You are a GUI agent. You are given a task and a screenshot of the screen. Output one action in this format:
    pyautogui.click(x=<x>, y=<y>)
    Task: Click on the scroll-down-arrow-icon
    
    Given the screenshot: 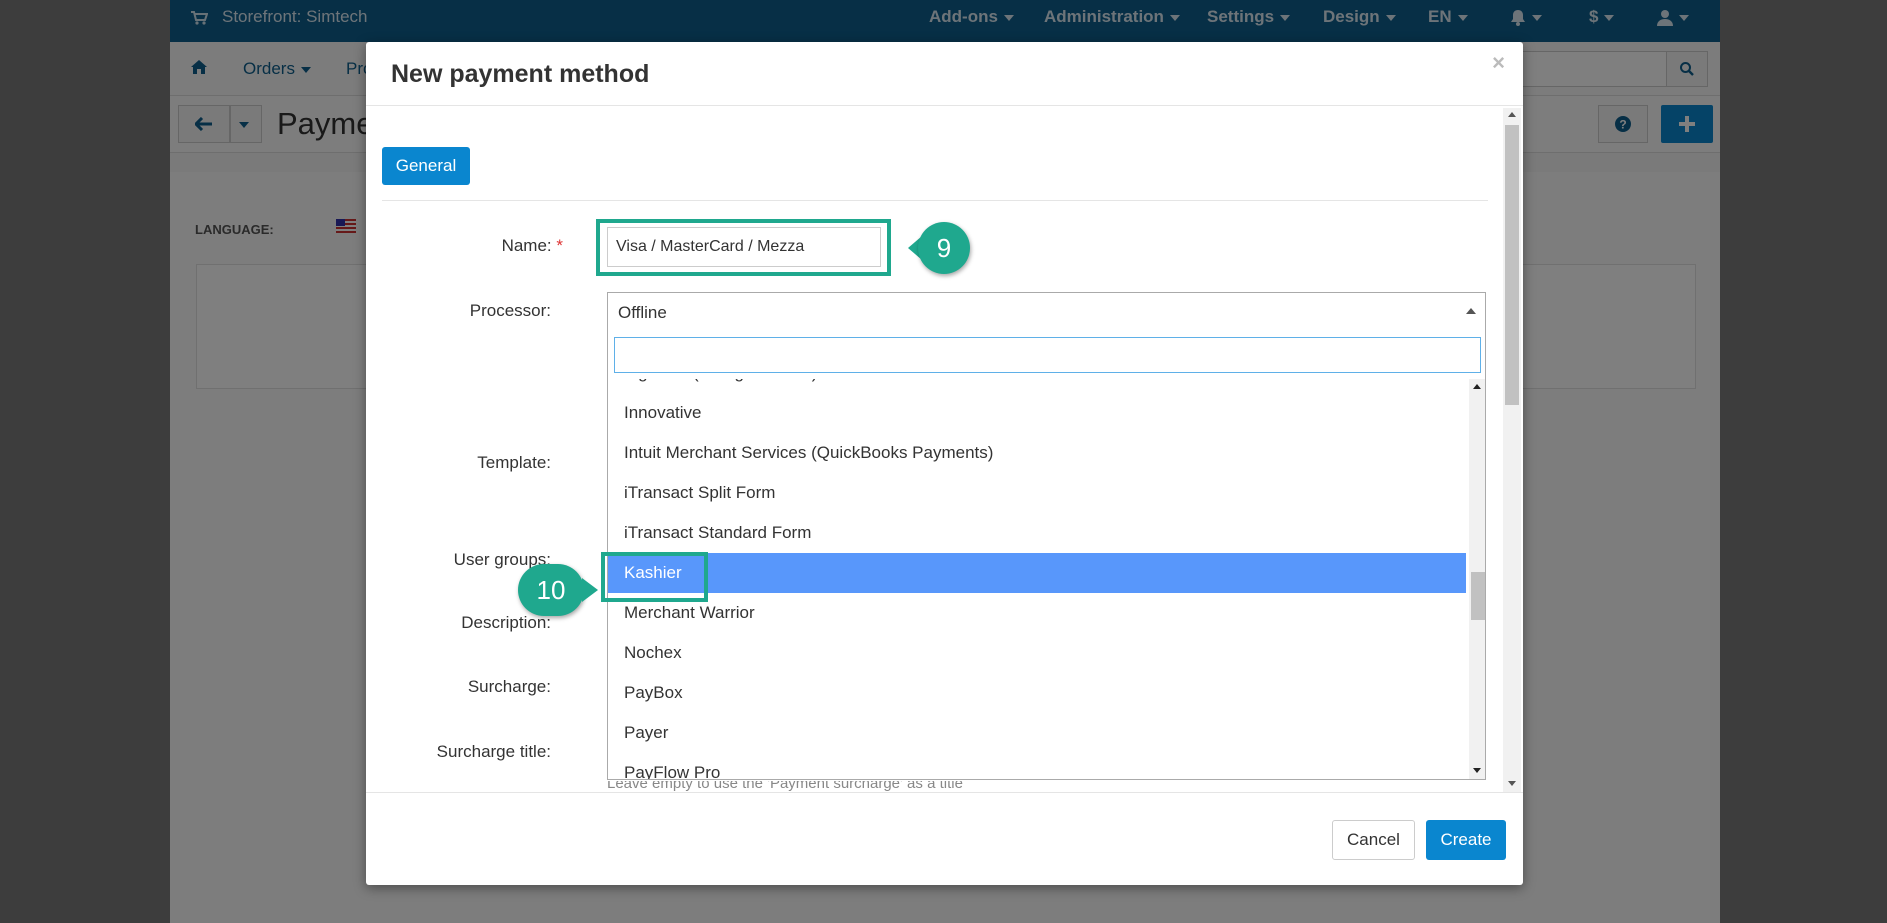 What is the action you would take?
    pyautogui.click(x=1512, y=783)
    